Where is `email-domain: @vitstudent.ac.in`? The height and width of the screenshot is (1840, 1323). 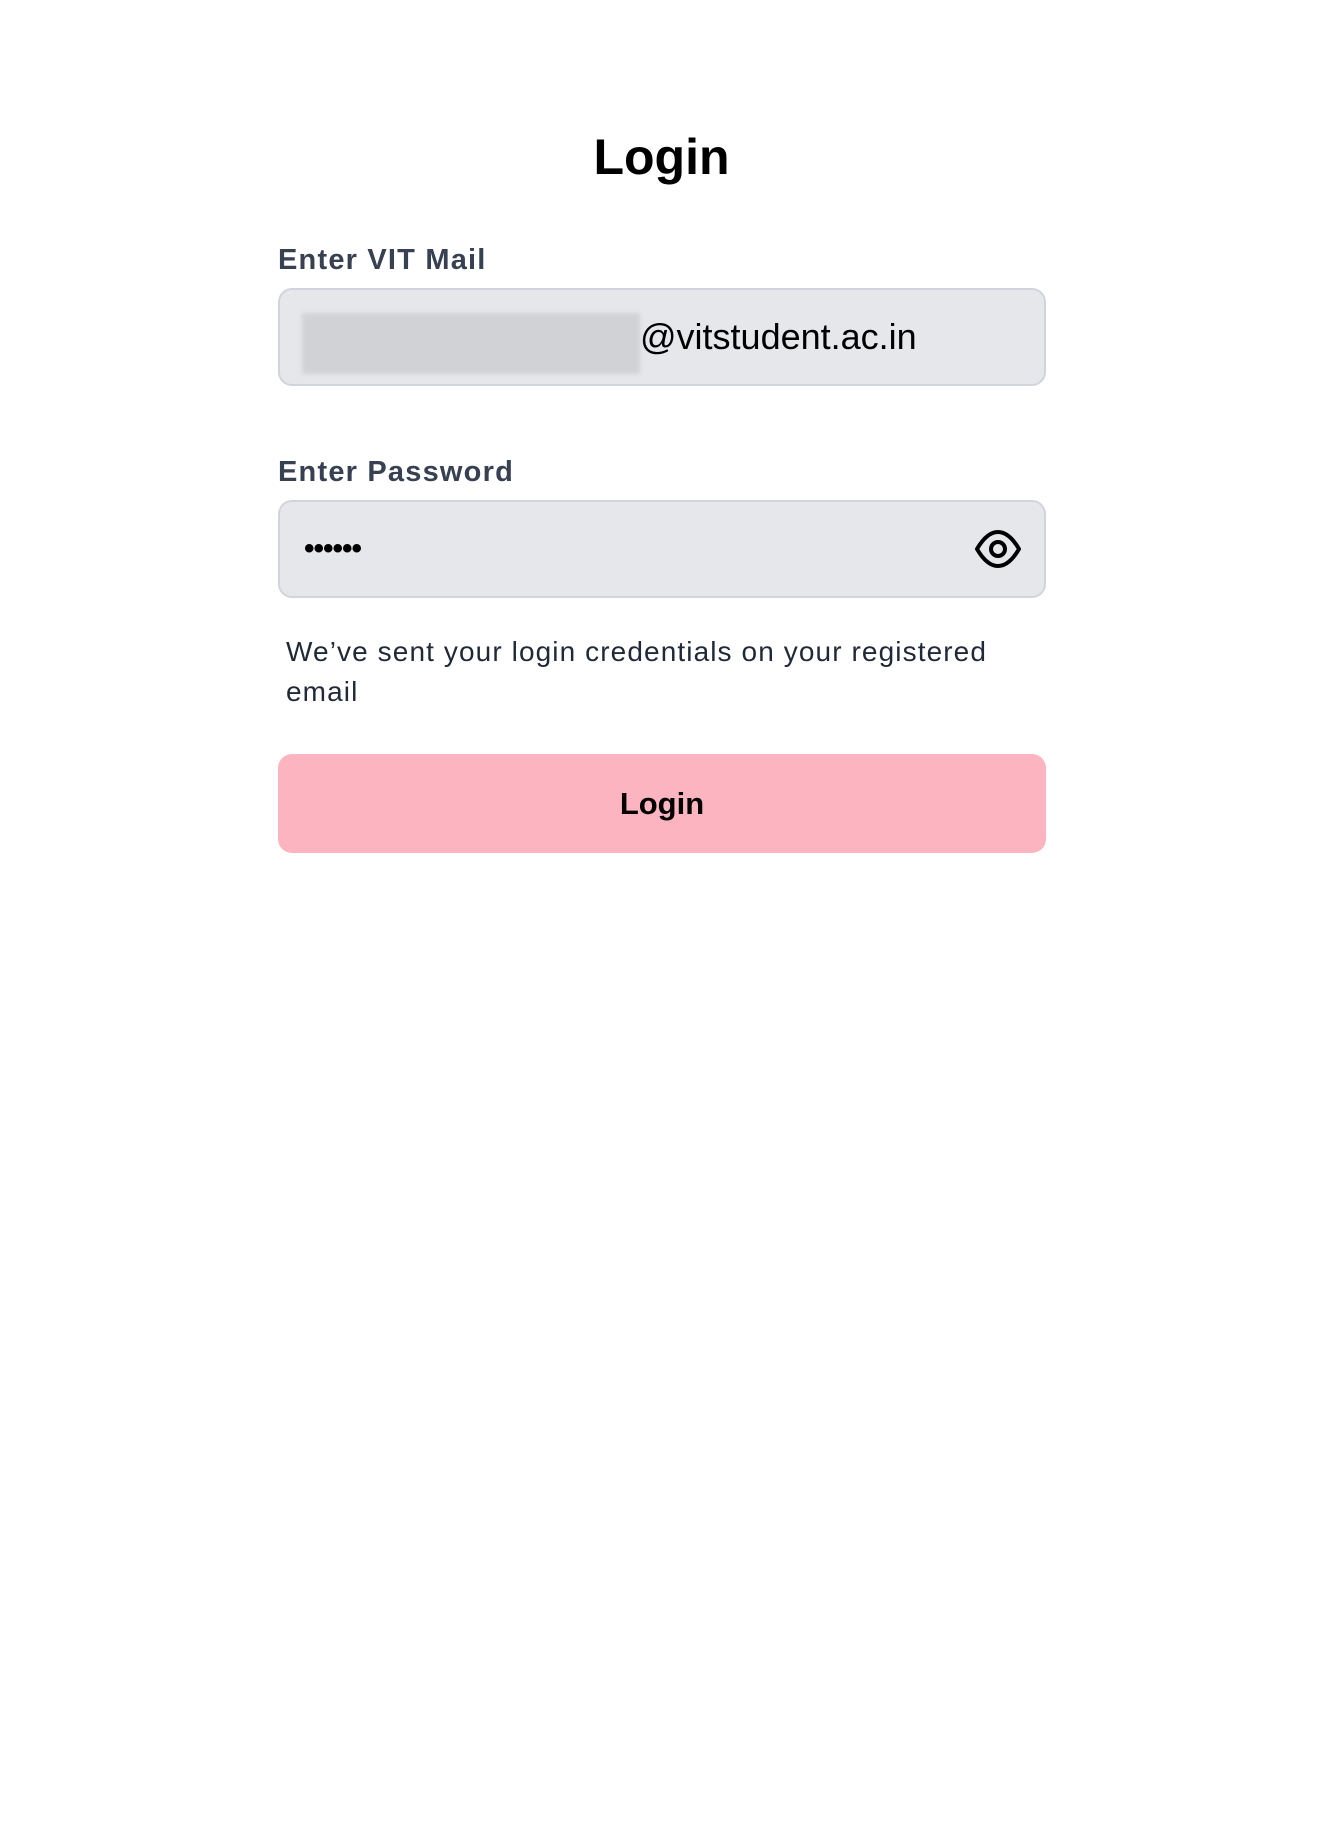 email-domain: @vitstudent.ac.in is located at coordinates (778, 336).